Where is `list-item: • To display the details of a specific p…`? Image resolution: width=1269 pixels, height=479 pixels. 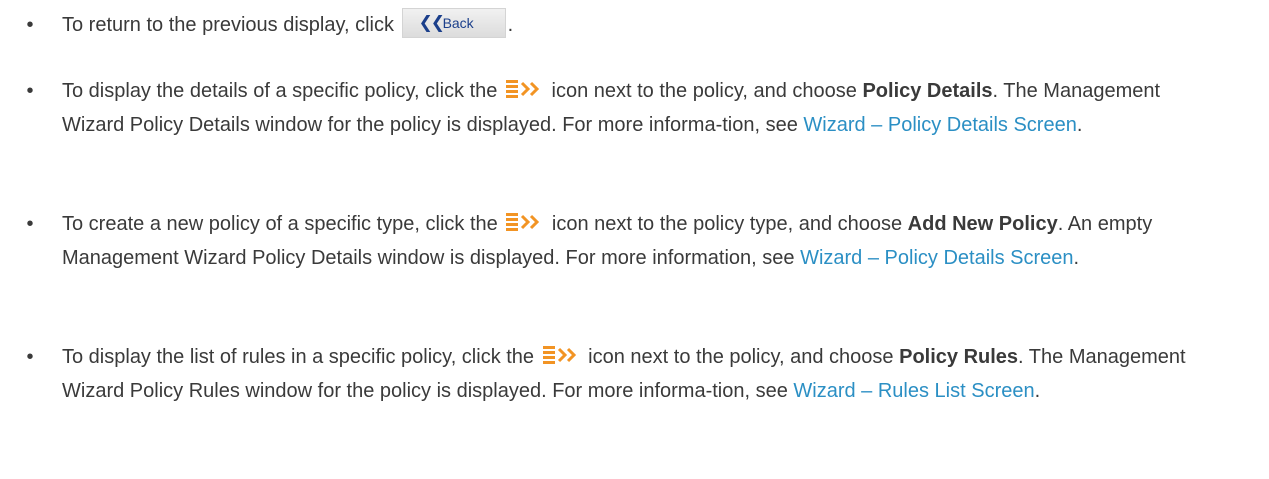
list-item: • To display the details of a specific p… is located at coordinates (624, 108).